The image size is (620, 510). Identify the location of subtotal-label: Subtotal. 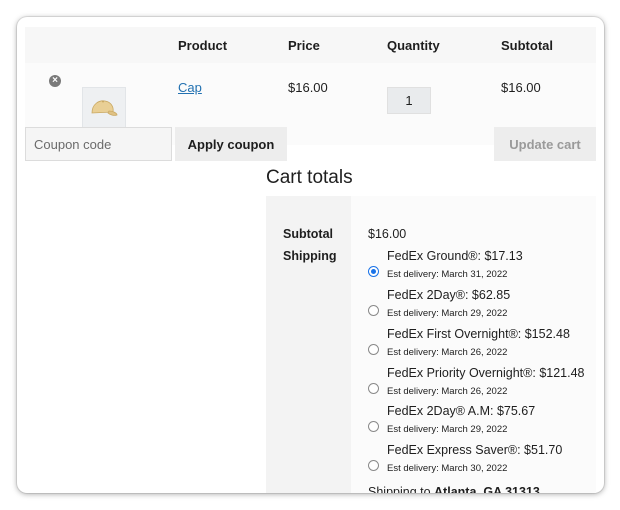
(308, 234).